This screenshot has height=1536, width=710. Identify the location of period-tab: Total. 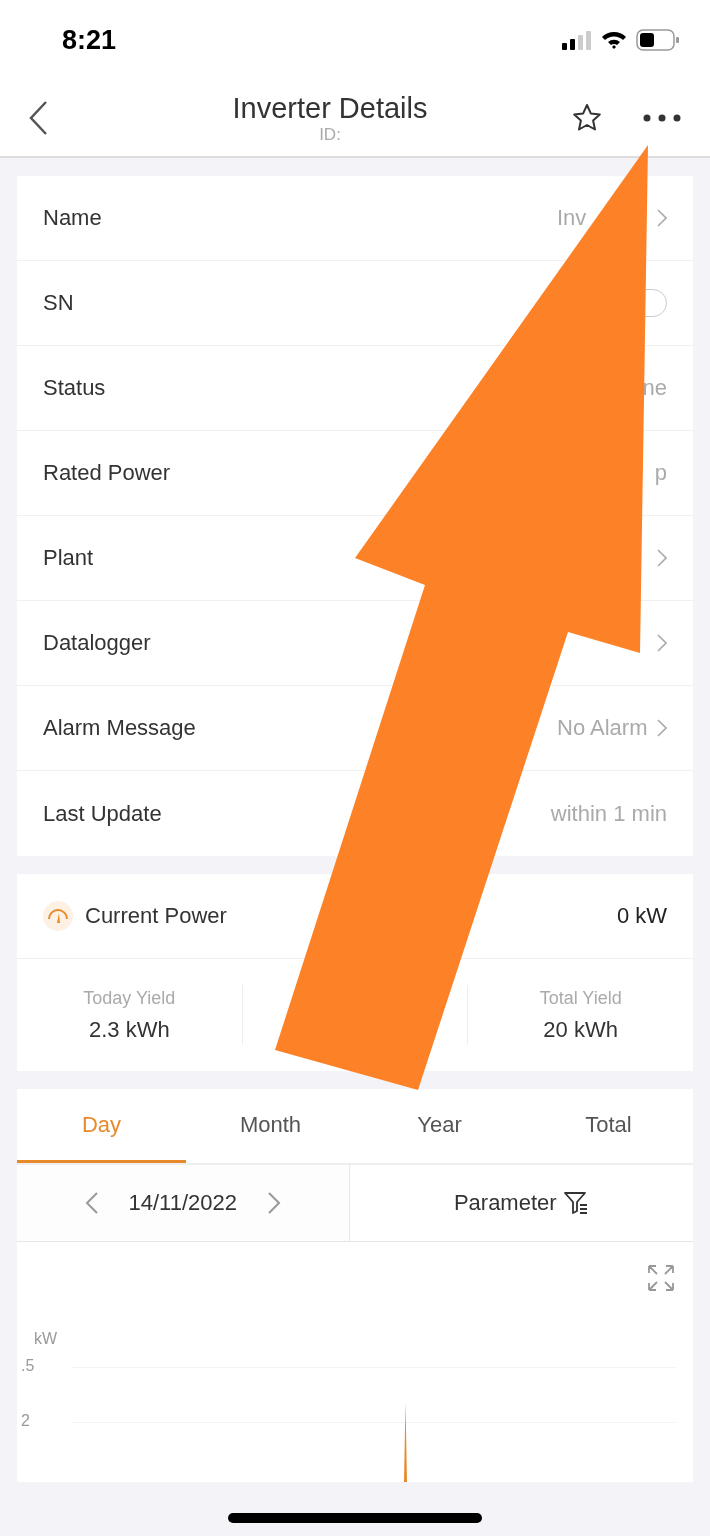
(608, 1126).